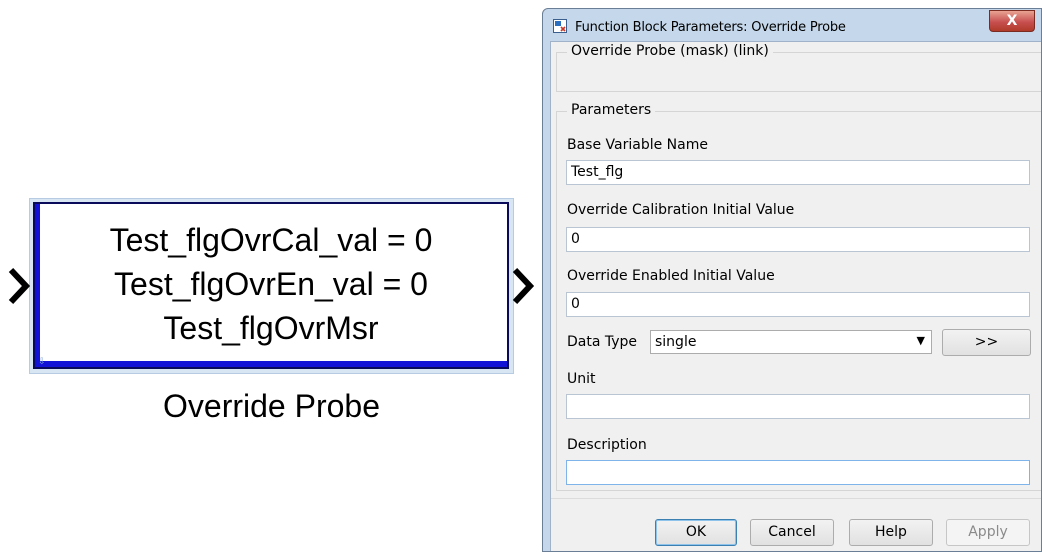 The image size is (1042, 552). Describe the element at coordinates (19, 286) in the screenshot. I see `input-port-chevron-icon` at that location.